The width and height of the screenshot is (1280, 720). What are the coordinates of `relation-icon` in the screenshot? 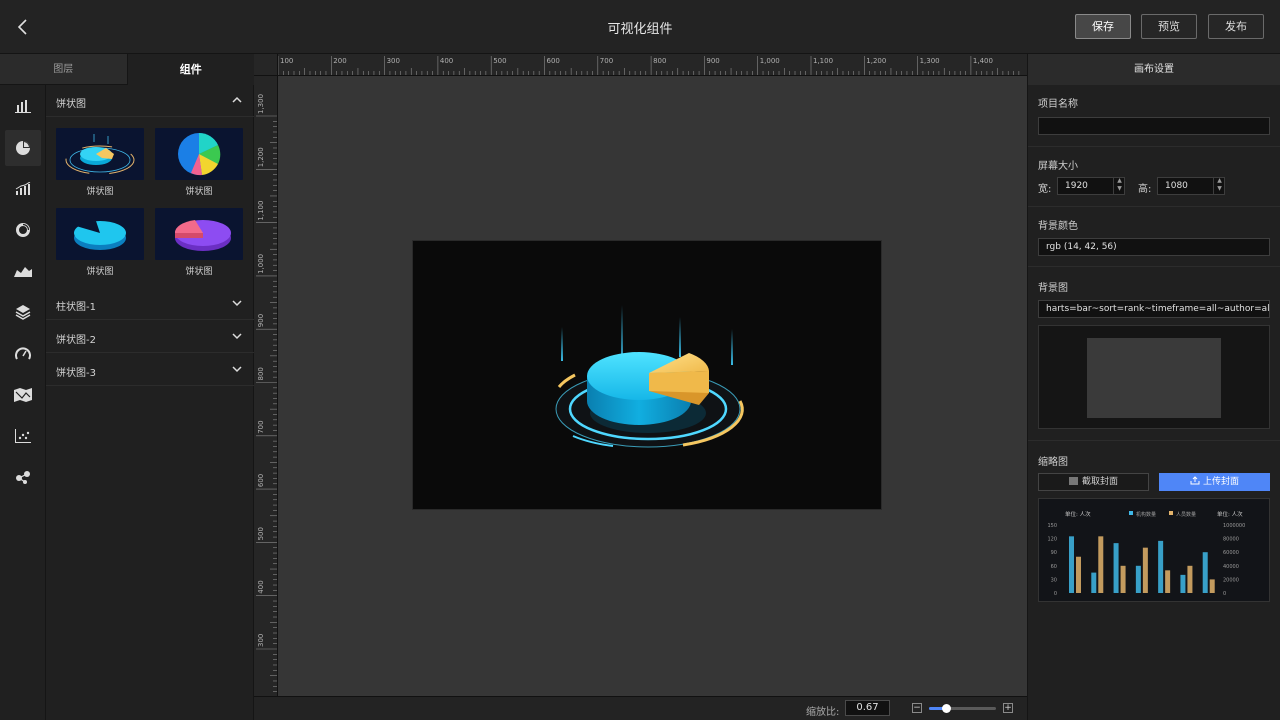 It's located at (23, 477).